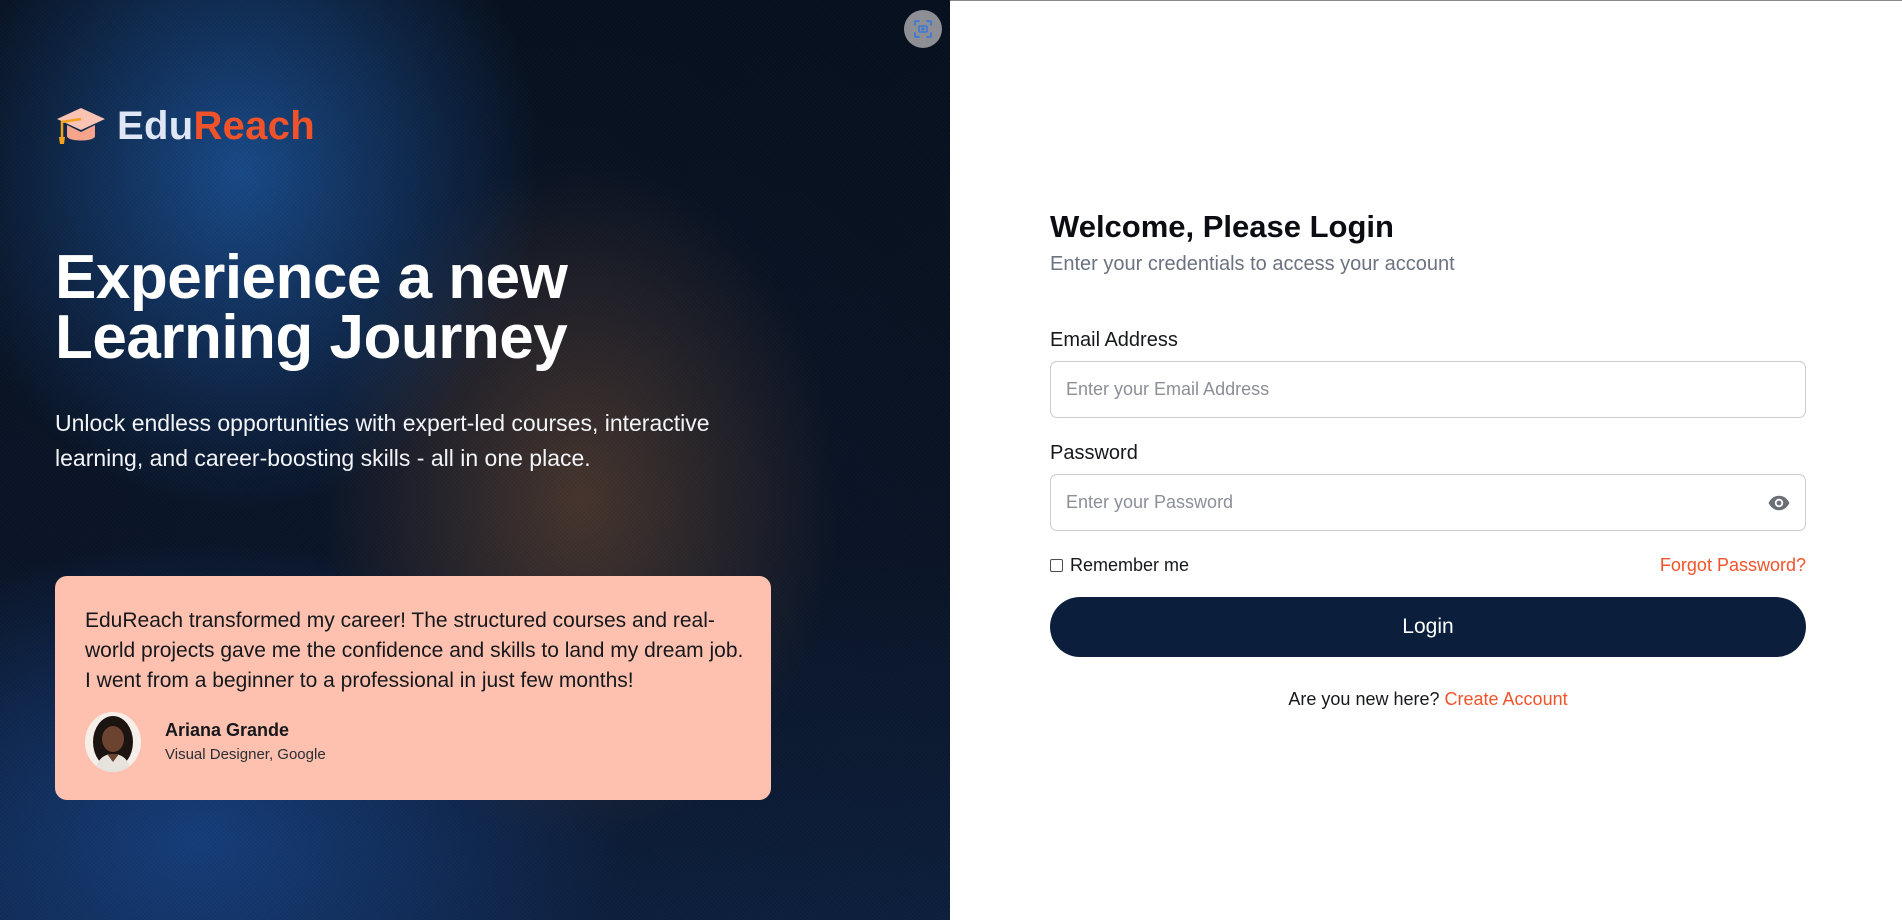  What do you see at coordinates (1056, 565) in the screenshot?
I see `remember-checkbox` at bounding box center [1056, 565].